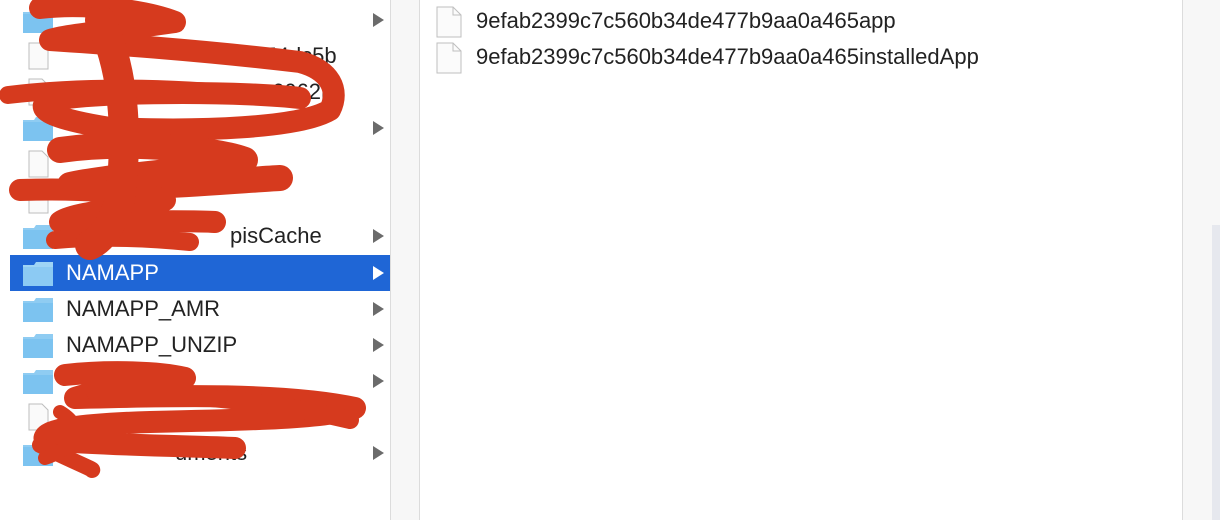 The height and width of the screenshot is (520, 1220). I want to click on item-label: 6062b1, so click(309, 91).